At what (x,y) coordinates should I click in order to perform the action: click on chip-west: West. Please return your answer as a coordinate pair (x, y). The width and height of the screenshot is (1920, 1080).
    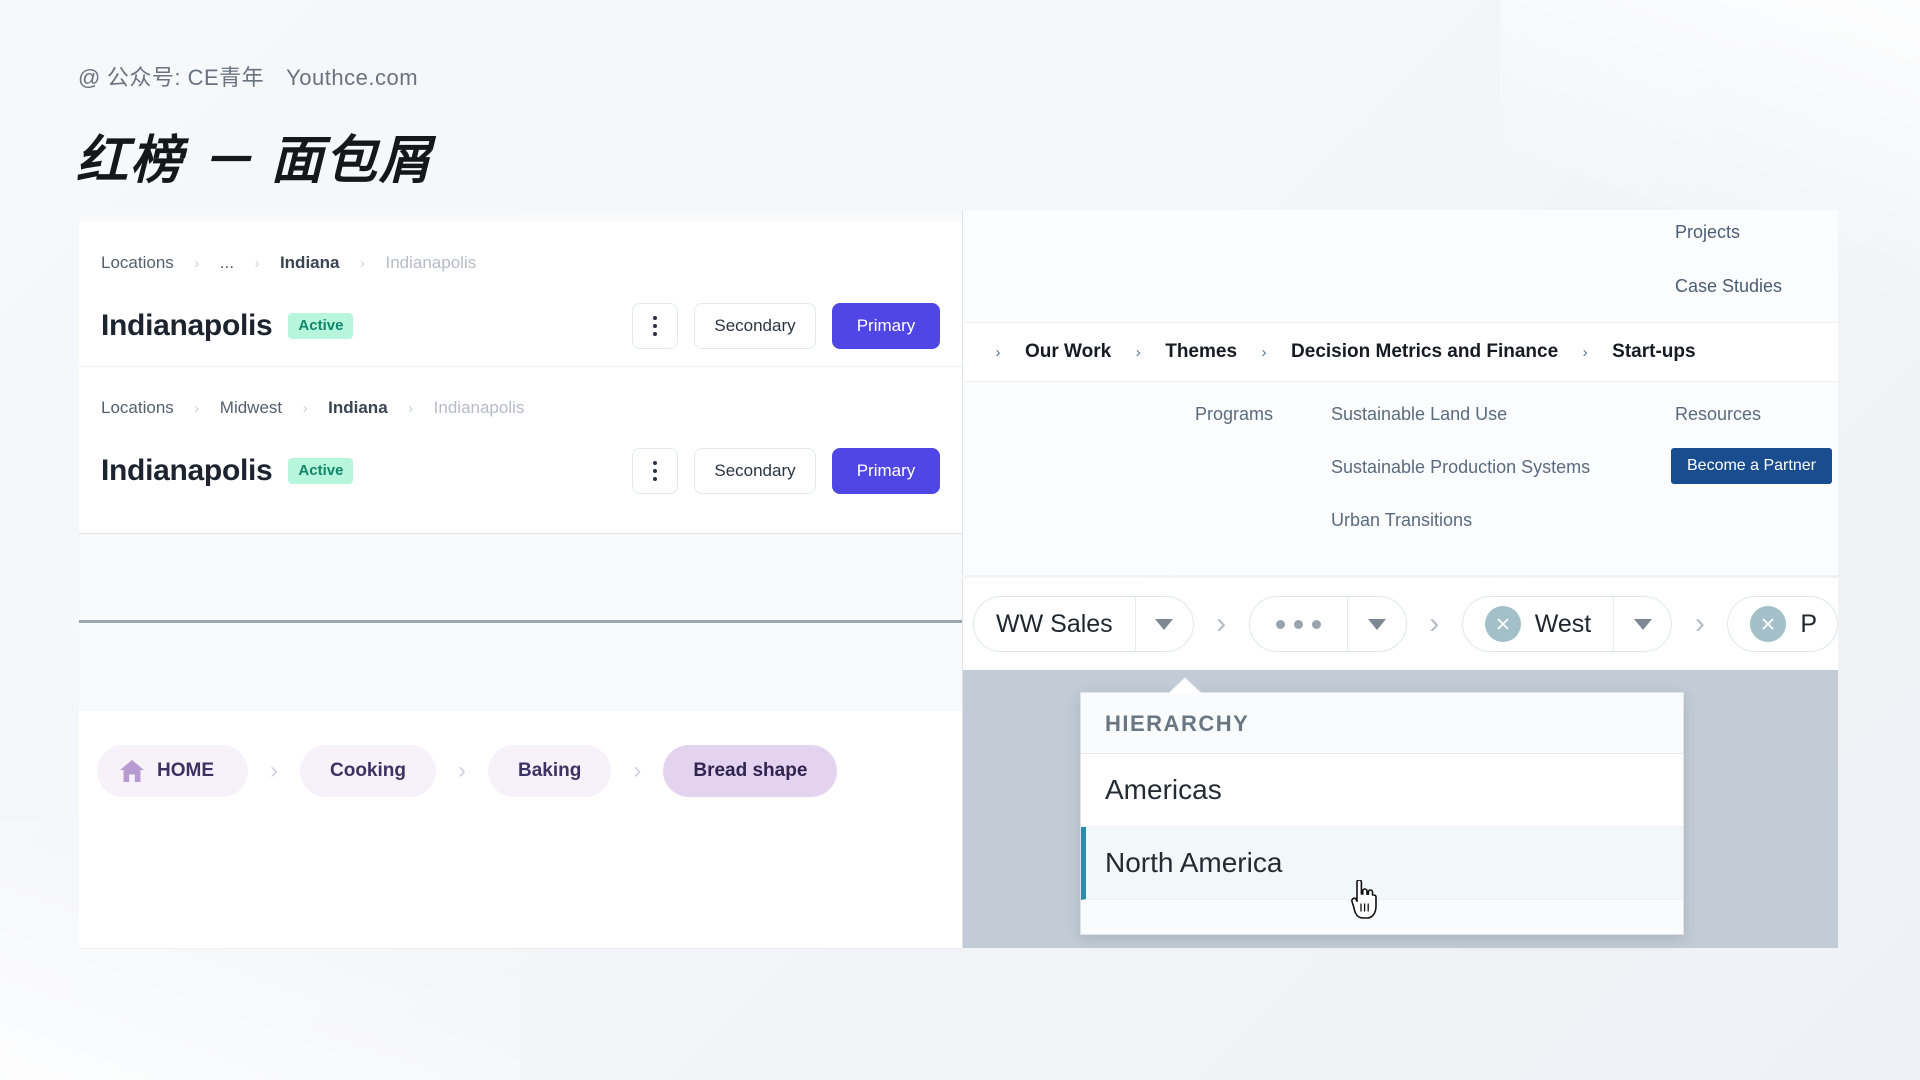
    Looking at the image, I should click on (1567, 624).